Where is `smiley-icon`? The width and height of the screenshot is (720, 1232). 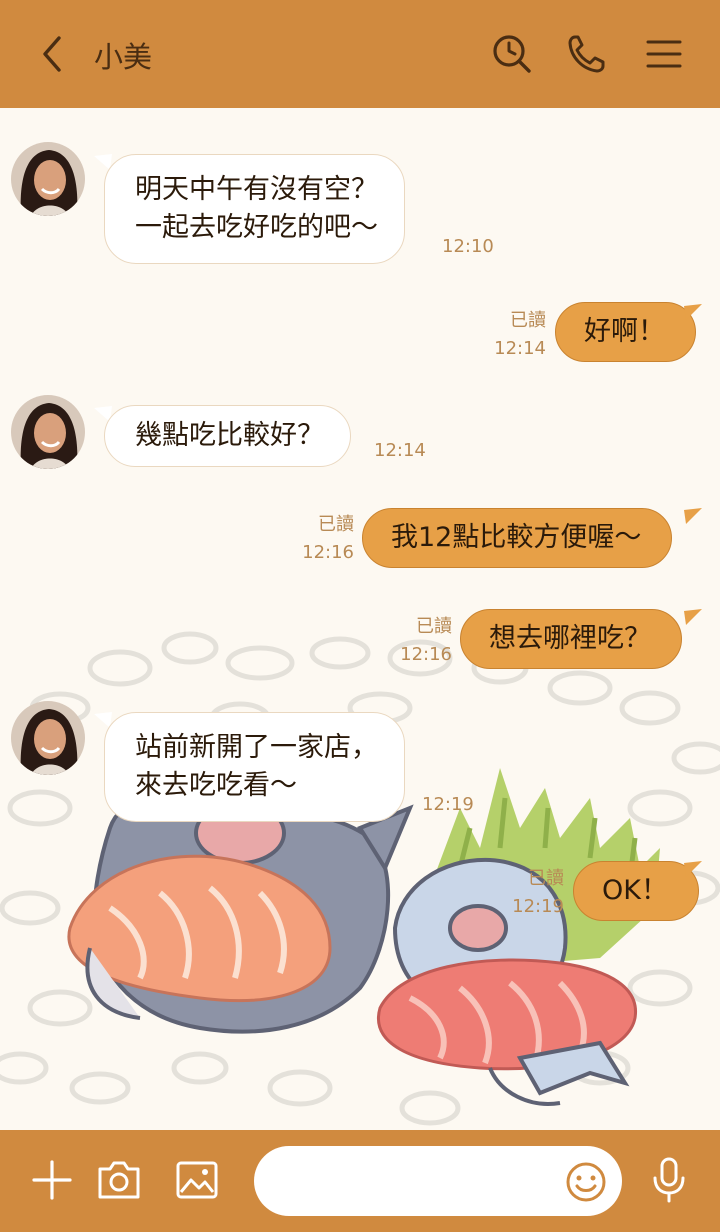
smiley-icon is located at coordinates (586, 1182).